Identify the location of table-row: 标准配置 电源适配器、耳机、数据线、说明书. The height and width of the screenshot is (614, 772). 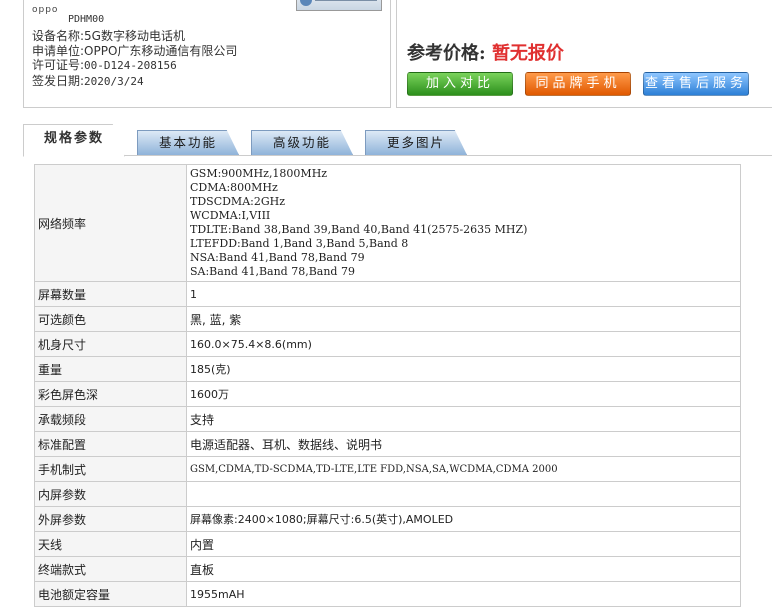
(387, 444).